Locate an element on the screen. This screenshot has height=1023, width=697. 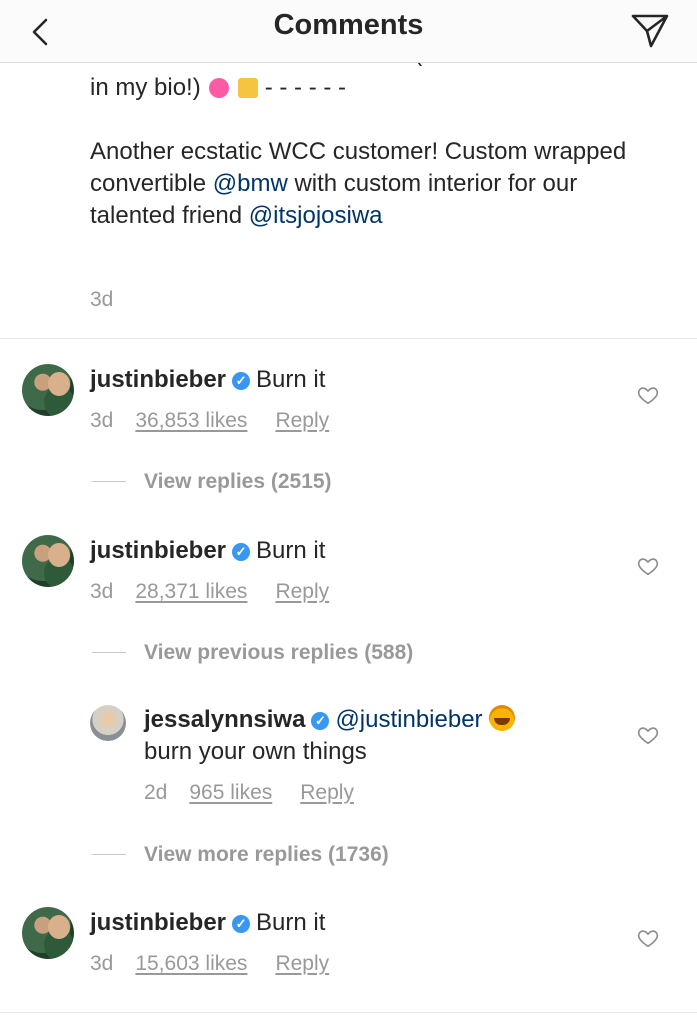
hearts-emoji-icon is located at coordinates (219, 88).